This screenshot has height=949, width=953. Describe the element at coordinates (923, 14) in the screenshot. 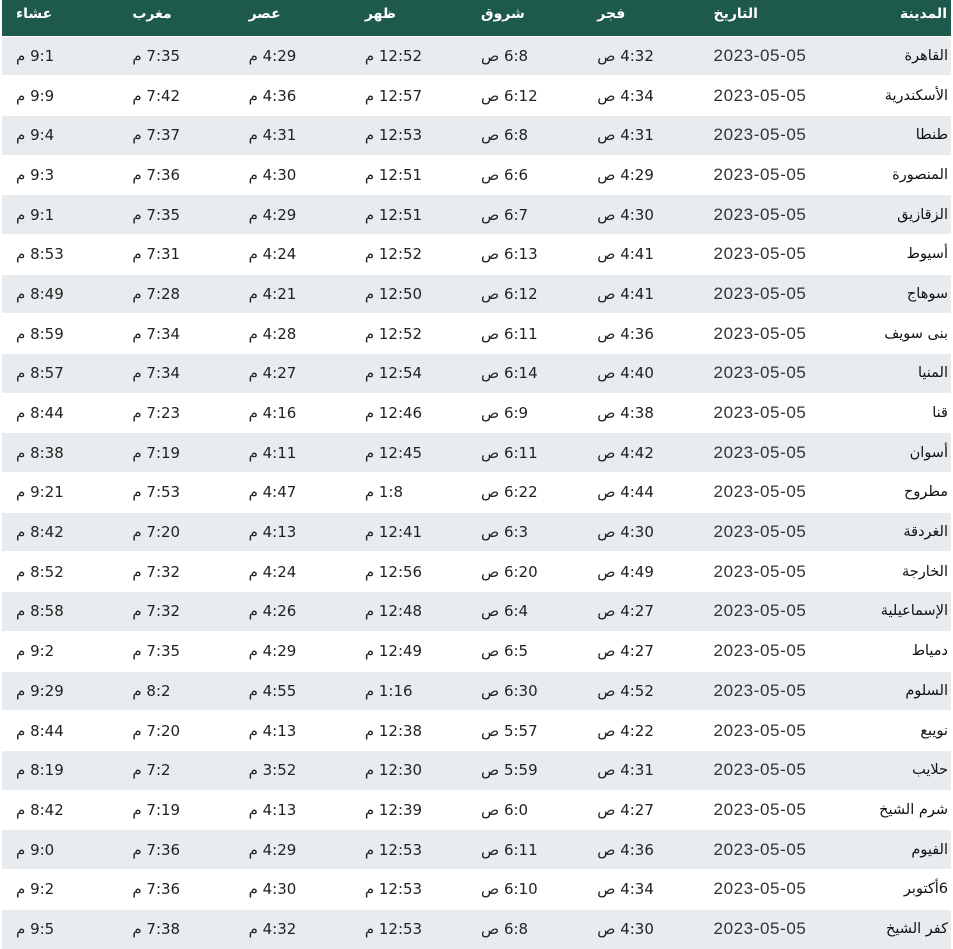

I see `header-city: المدينة` at that location.